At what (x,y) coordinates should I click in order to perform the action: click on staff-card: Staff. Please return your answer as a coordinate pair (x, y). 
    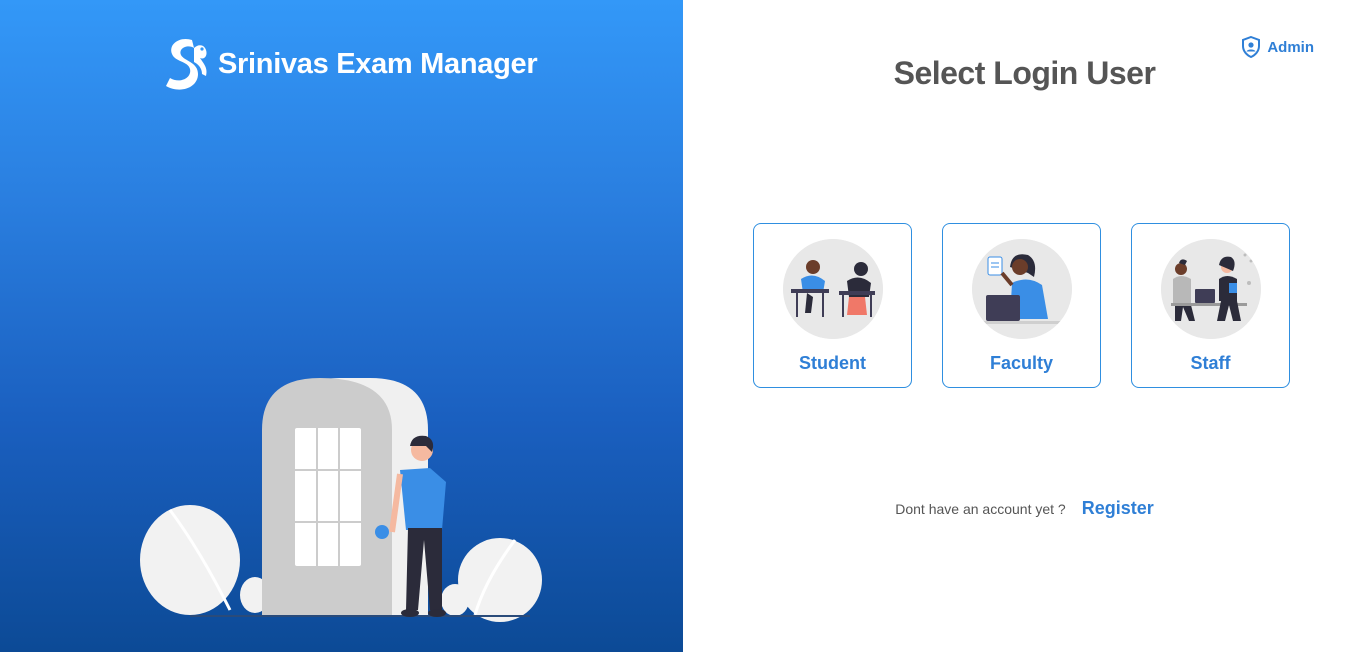
    Looking at the image, I should click on (1210, 305).